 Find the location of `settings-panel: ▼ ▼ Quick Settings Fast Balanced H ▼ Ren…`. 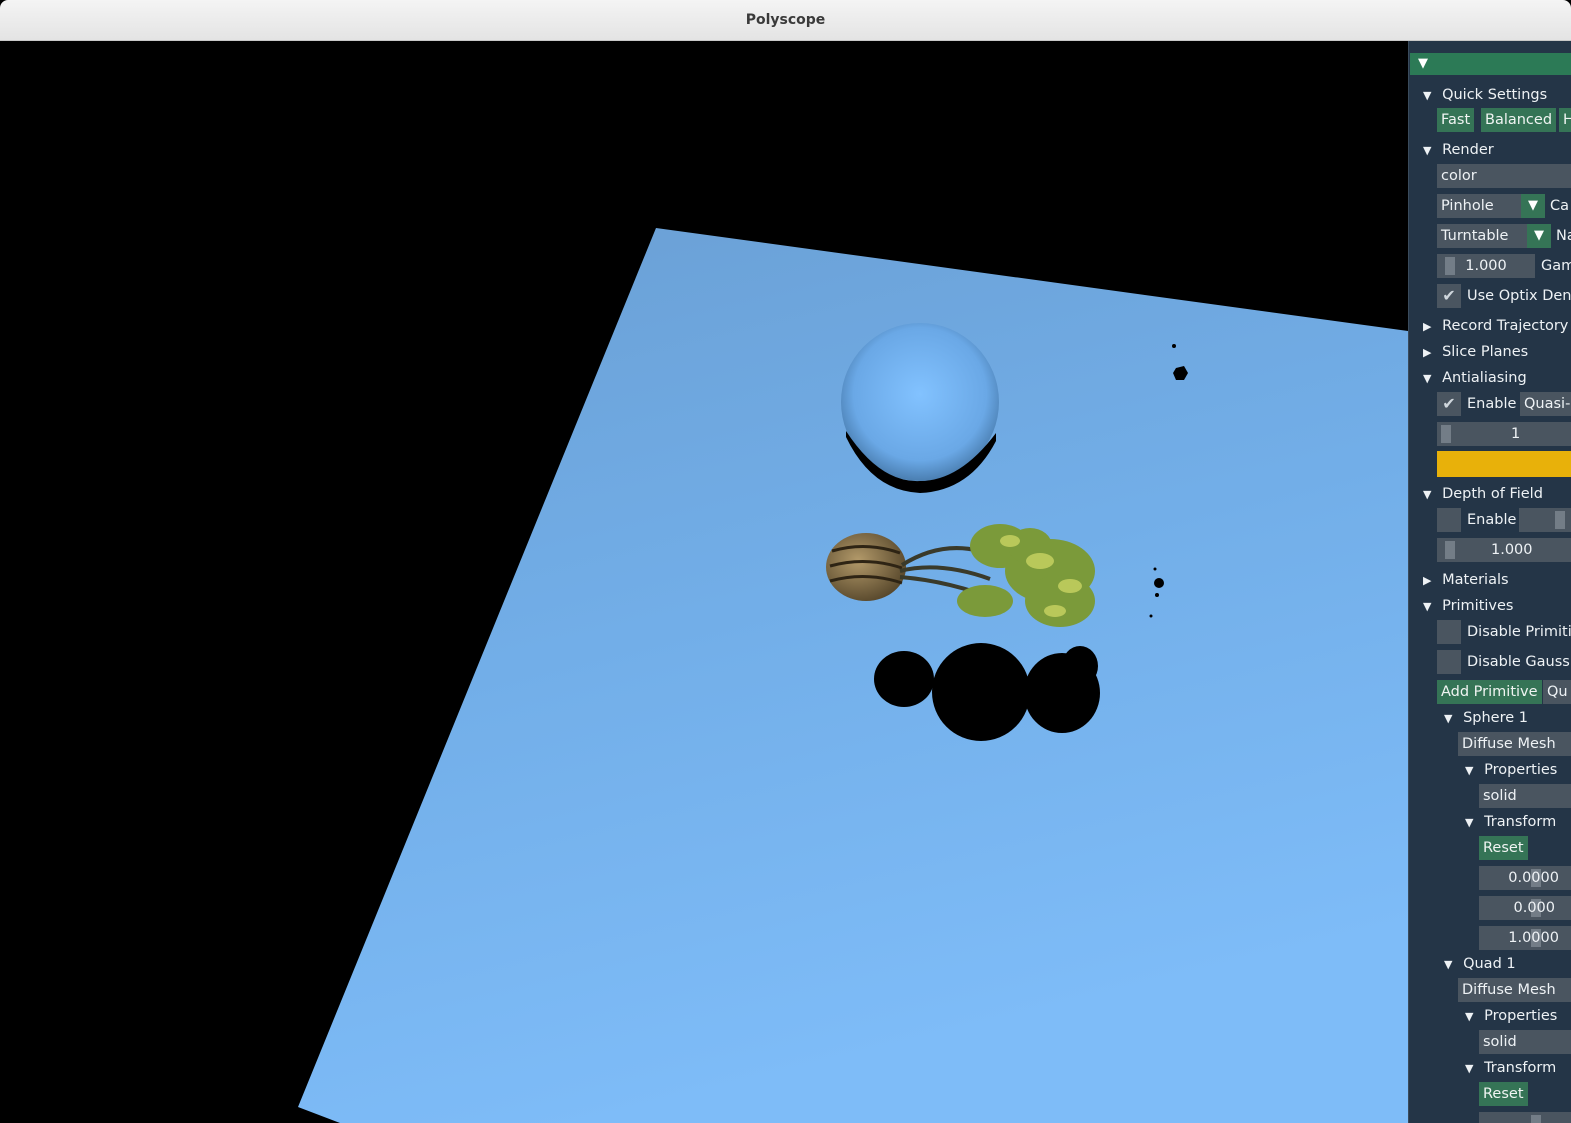

settings-panel: ▼ ▼ Quick Settings Fast Balanced H ▼ Ren… is located at coordinates (1489, 582).